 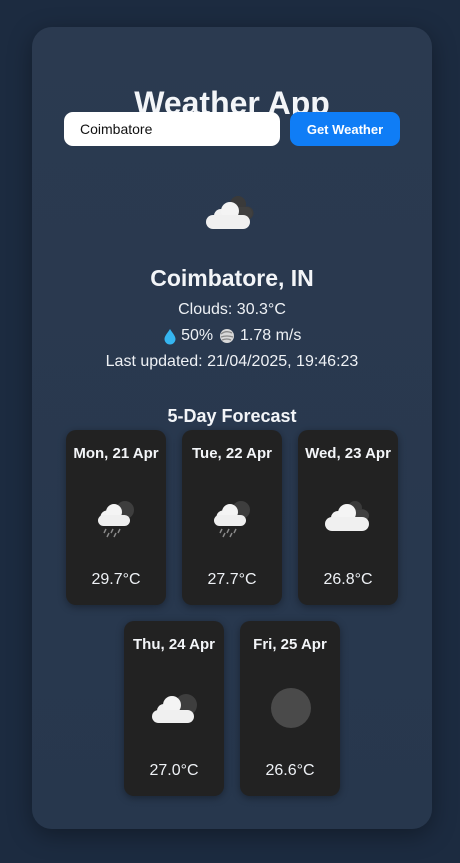 I want to click on forecast-card-2: Tue, 22 Apr 27.7°C, so click(x=232, y=517).